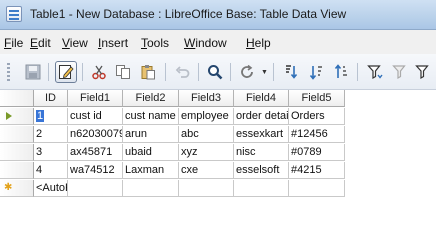 The image size is (436, 246). What do you see at coordinates (206, 170) in the screenshot?
I see `table-cell-field3: cxe` at bounding box center [206, 170].